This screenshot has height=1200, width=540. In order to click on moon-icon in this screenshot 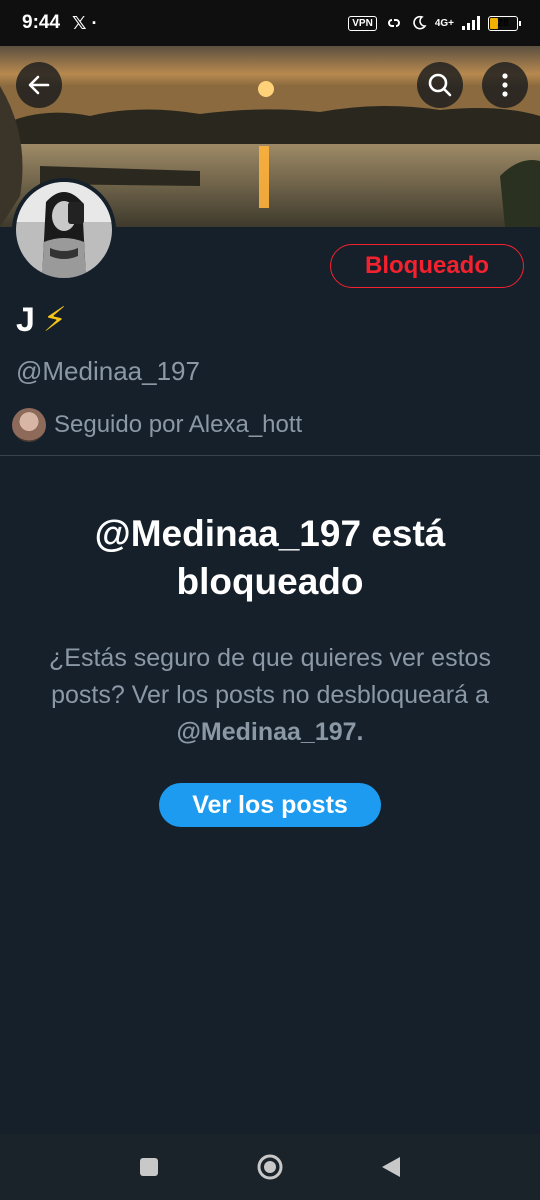, I will do `click(420, 22)`.